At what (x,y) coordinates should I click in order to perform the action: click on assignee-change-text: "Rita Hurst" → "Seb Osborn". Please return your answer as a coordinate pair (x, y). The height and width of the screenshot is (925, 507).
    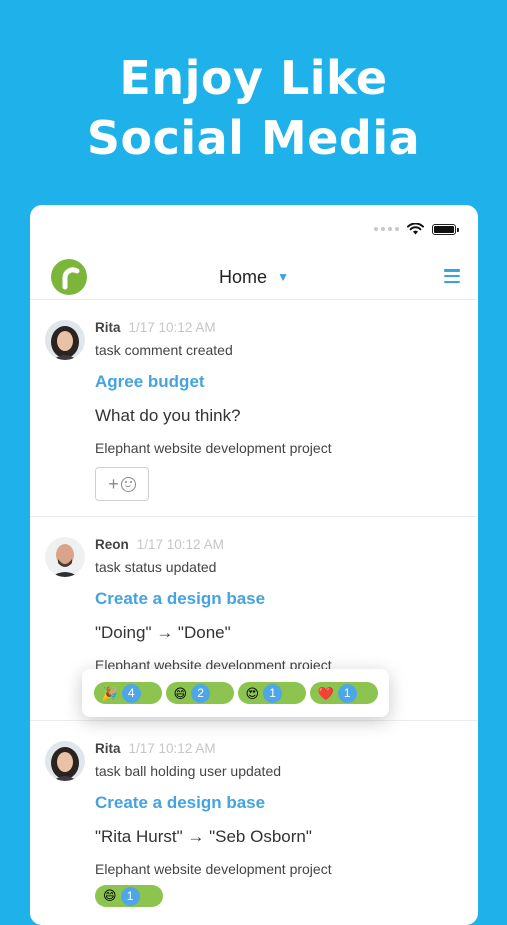
    Looking at the image, I should click on (203, 836).